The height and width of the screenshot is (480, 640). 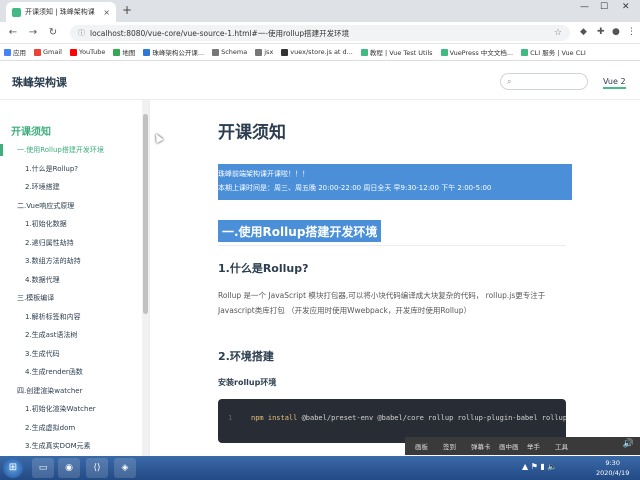 I want to click on site-title: 珠峰架构课, so click(x=39, y=82).